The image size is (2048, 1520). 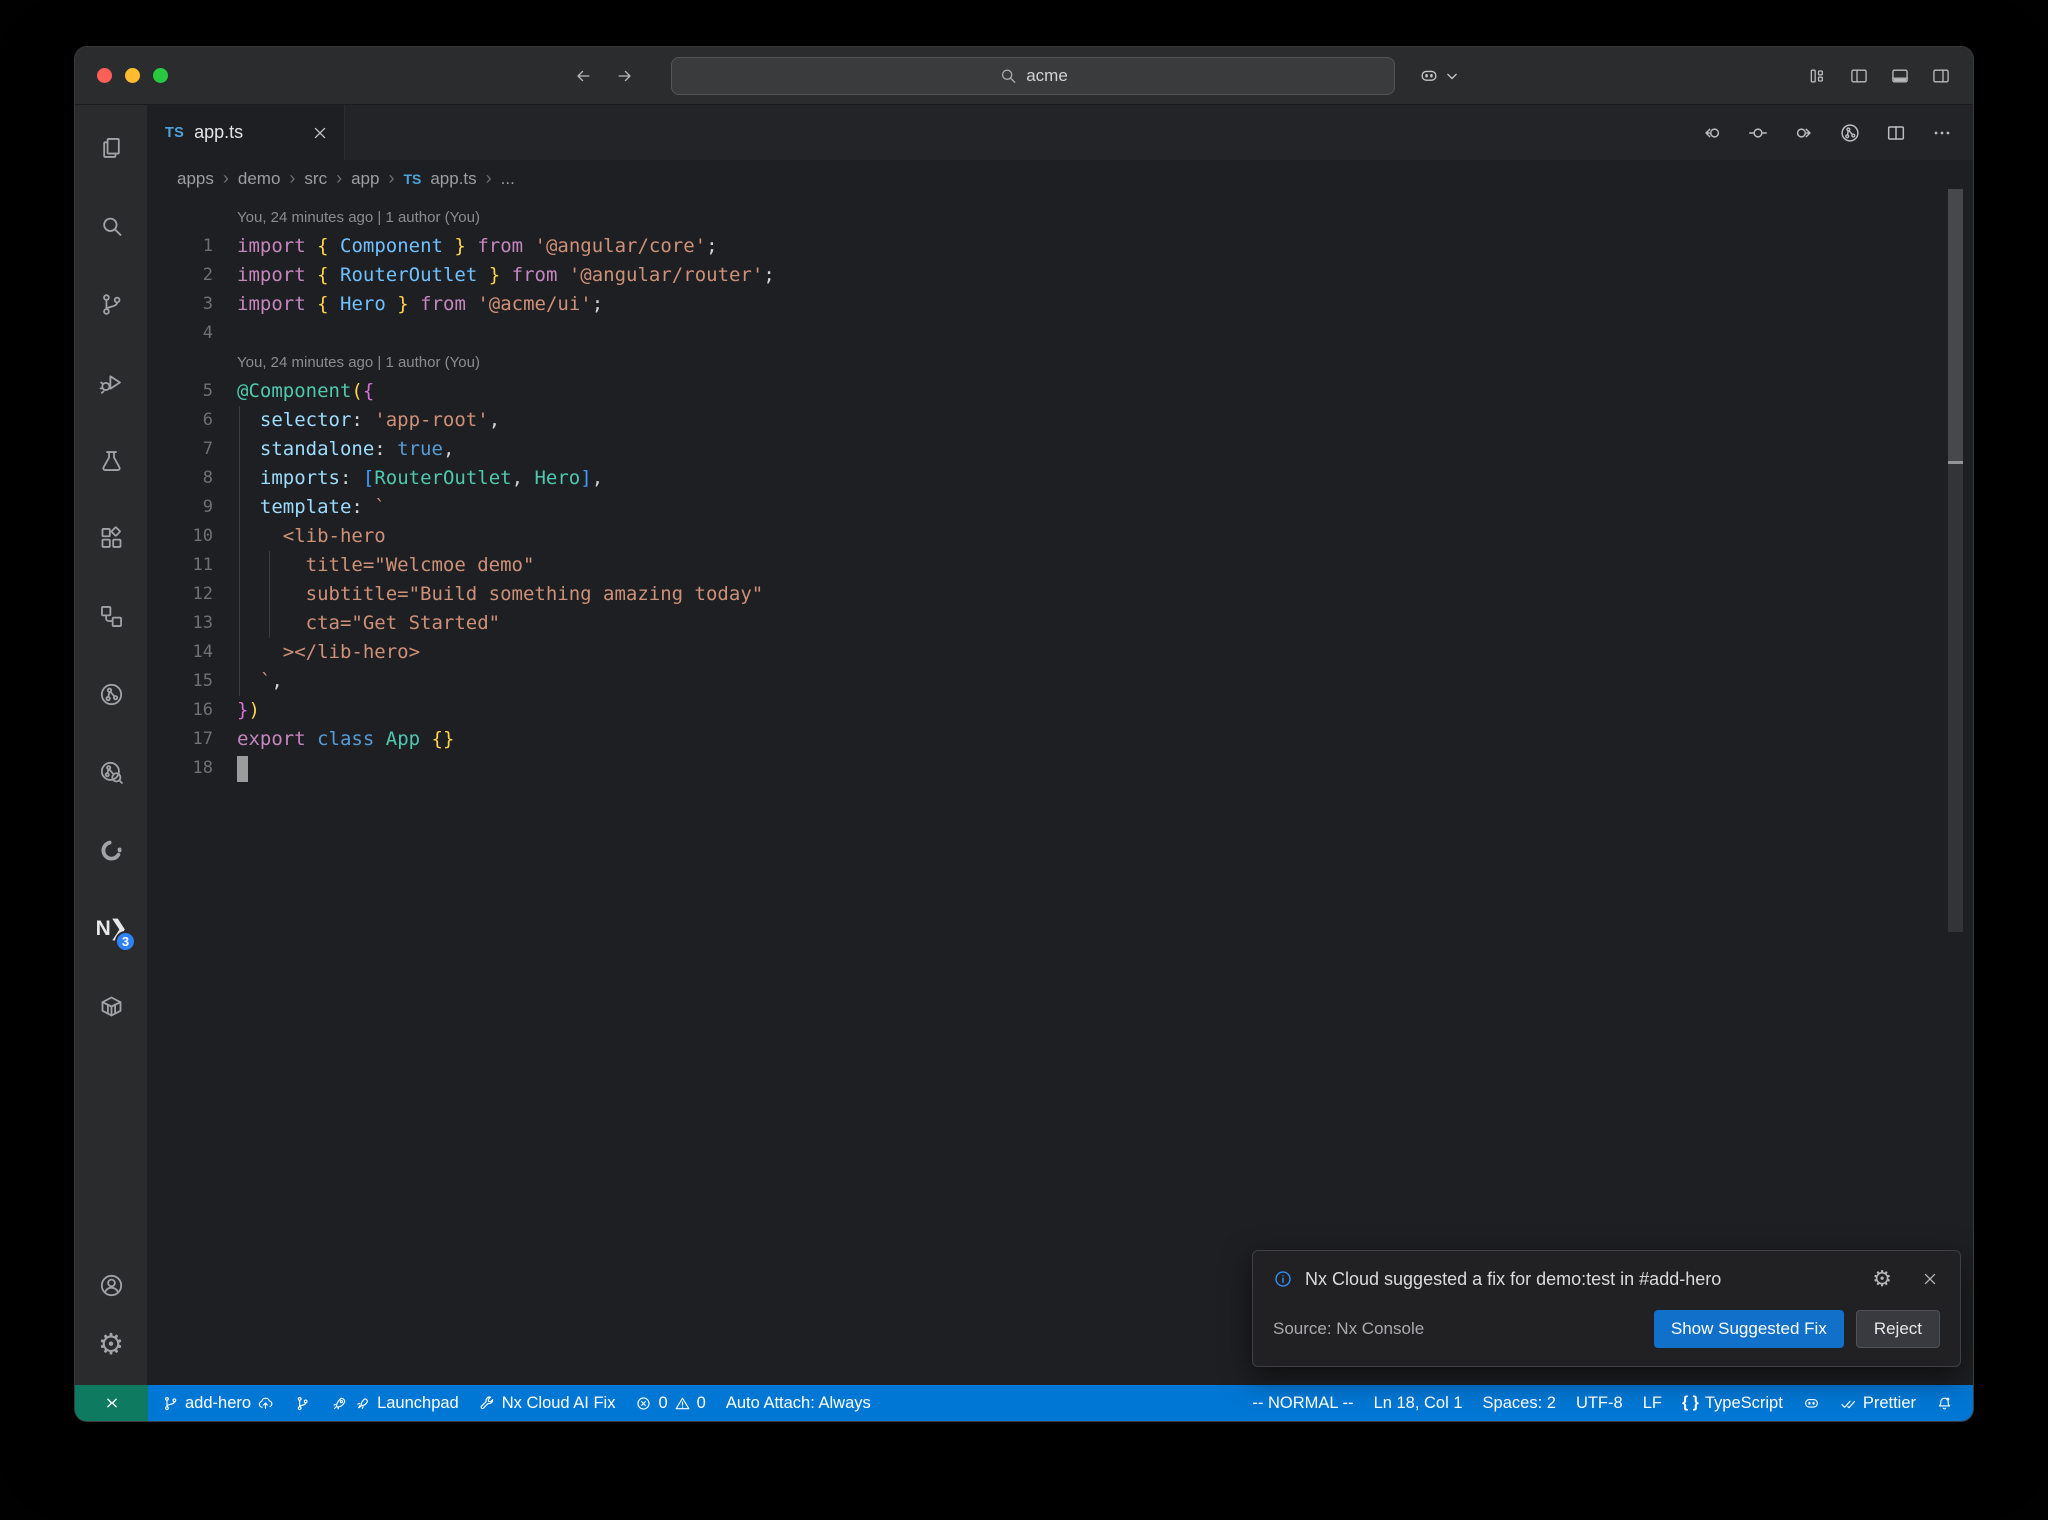 I want to click on line-text: subtitle="Build something amazing today", so click(x=500, y=594).